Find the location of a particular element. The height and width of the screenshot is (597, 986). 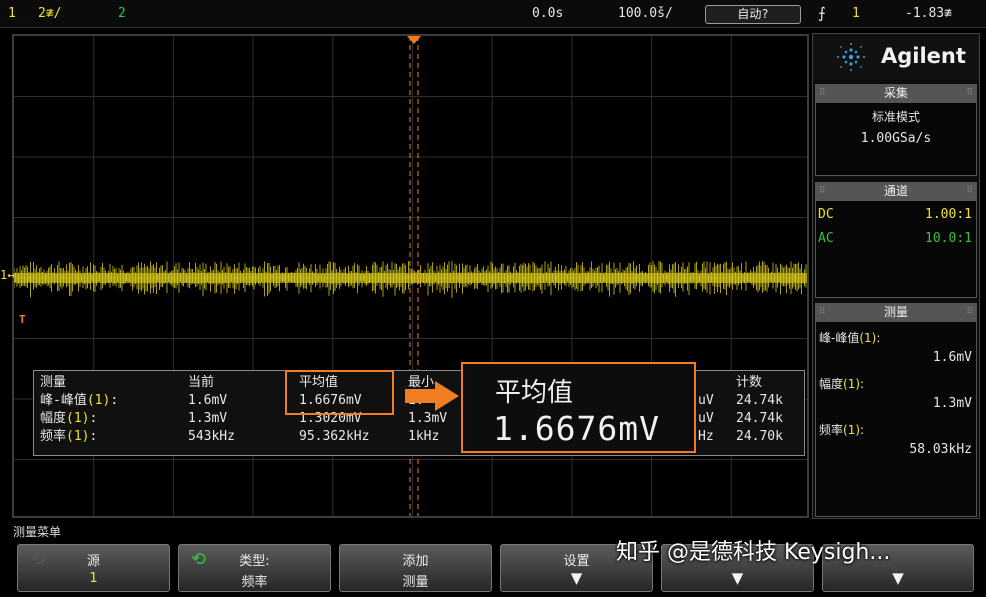

source-softkey: ⟲ 源 1 is located at coordinates (93, 568).